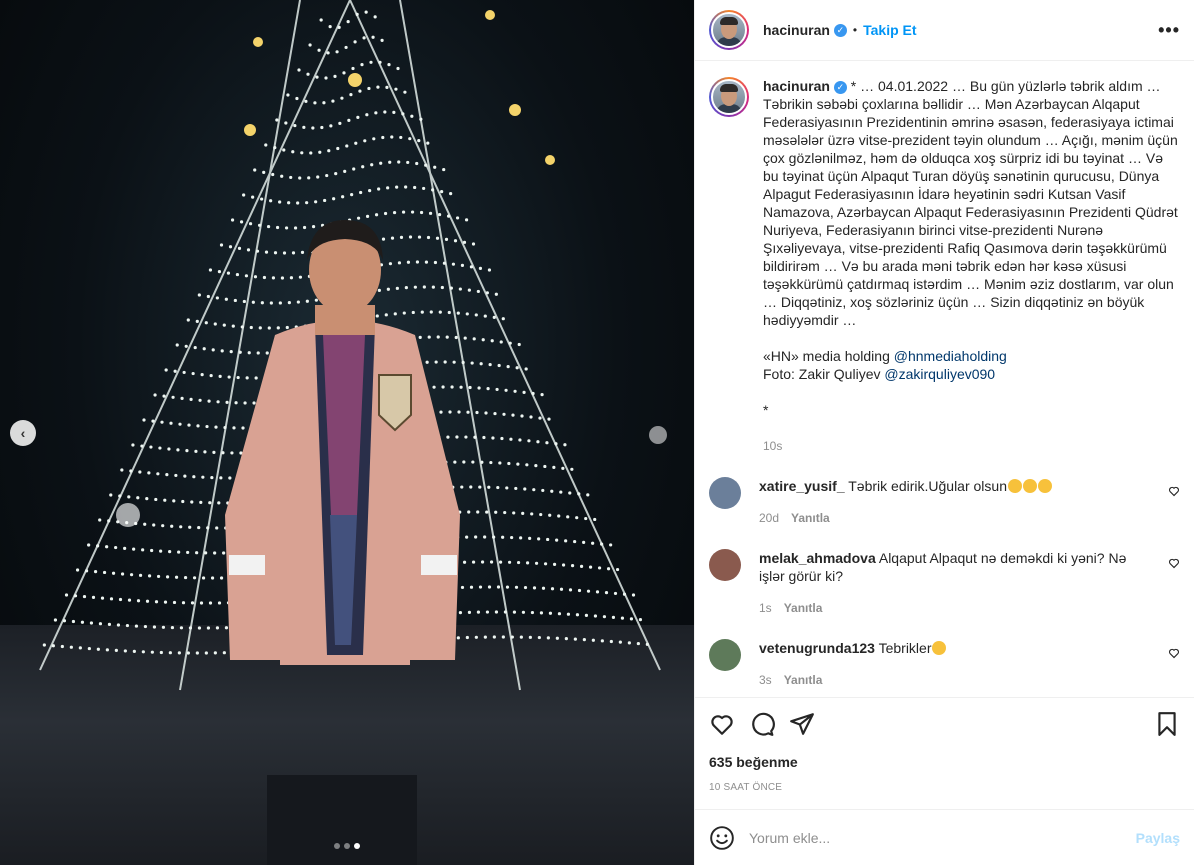  What do you see at coordinates (729, 30) in the screenshot?
I see `avatar` at bounding box center [729, 30].